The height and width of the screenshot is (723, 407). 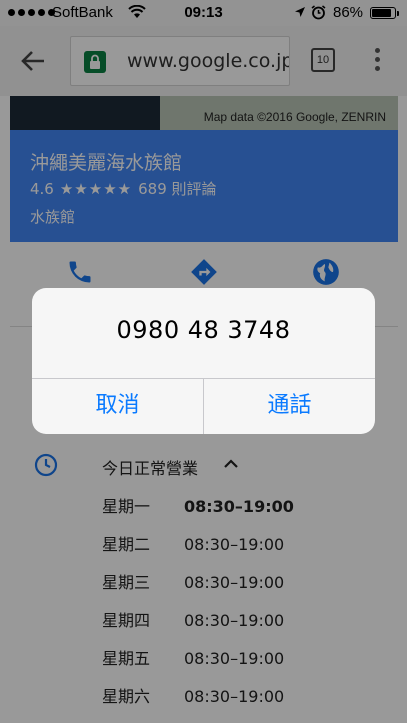 What do you see at coordinates (117, 406) in the screenshot?
I see `cancel-button: 取消` at bounding box center [117, 406].